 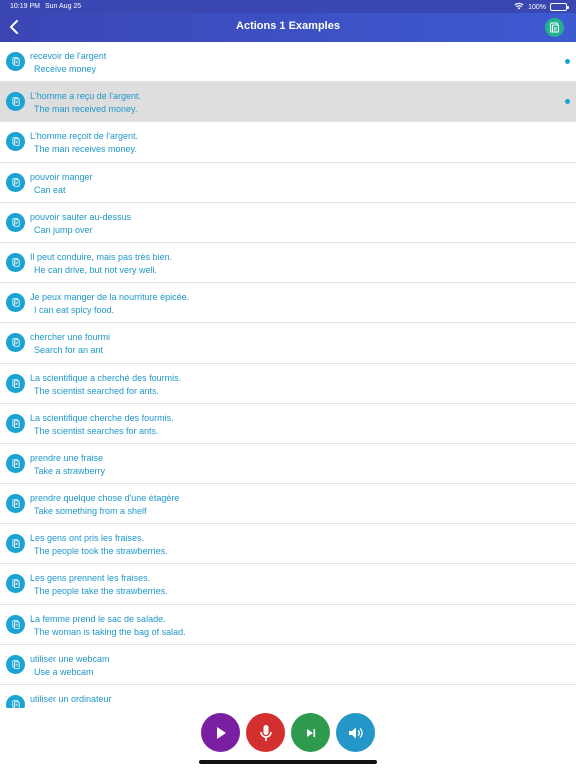 I want to click on english-translation: The woman is taking the bag of salad., so click(x=110, y=631).